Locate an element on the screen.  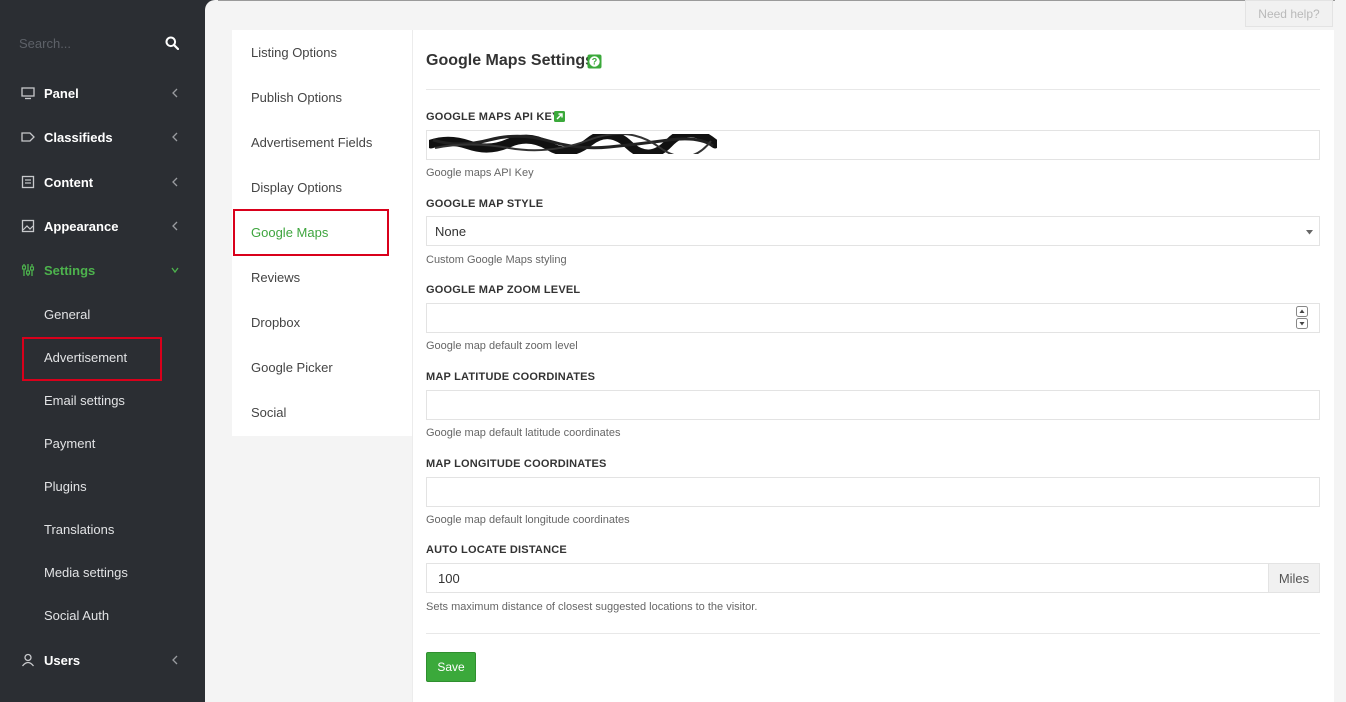
sidebar-item-label: Panel is located at coordinates (61, 93).